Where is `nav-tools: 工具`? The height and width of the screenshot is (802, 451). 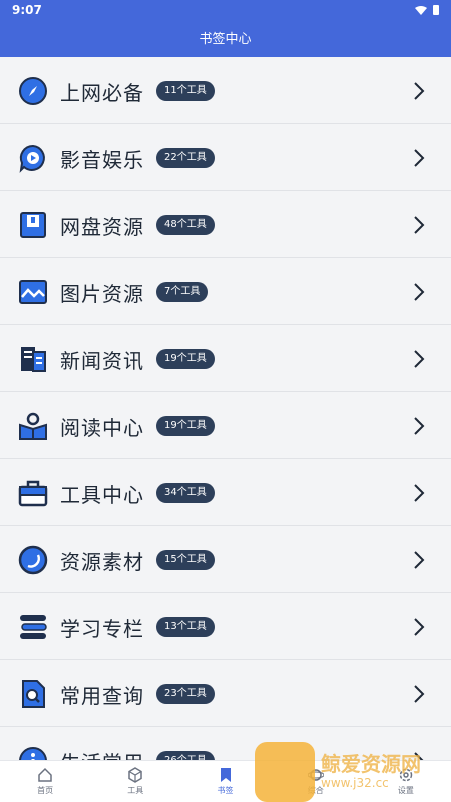 nav-tools: 工具 is located at coordinates (135, 781).